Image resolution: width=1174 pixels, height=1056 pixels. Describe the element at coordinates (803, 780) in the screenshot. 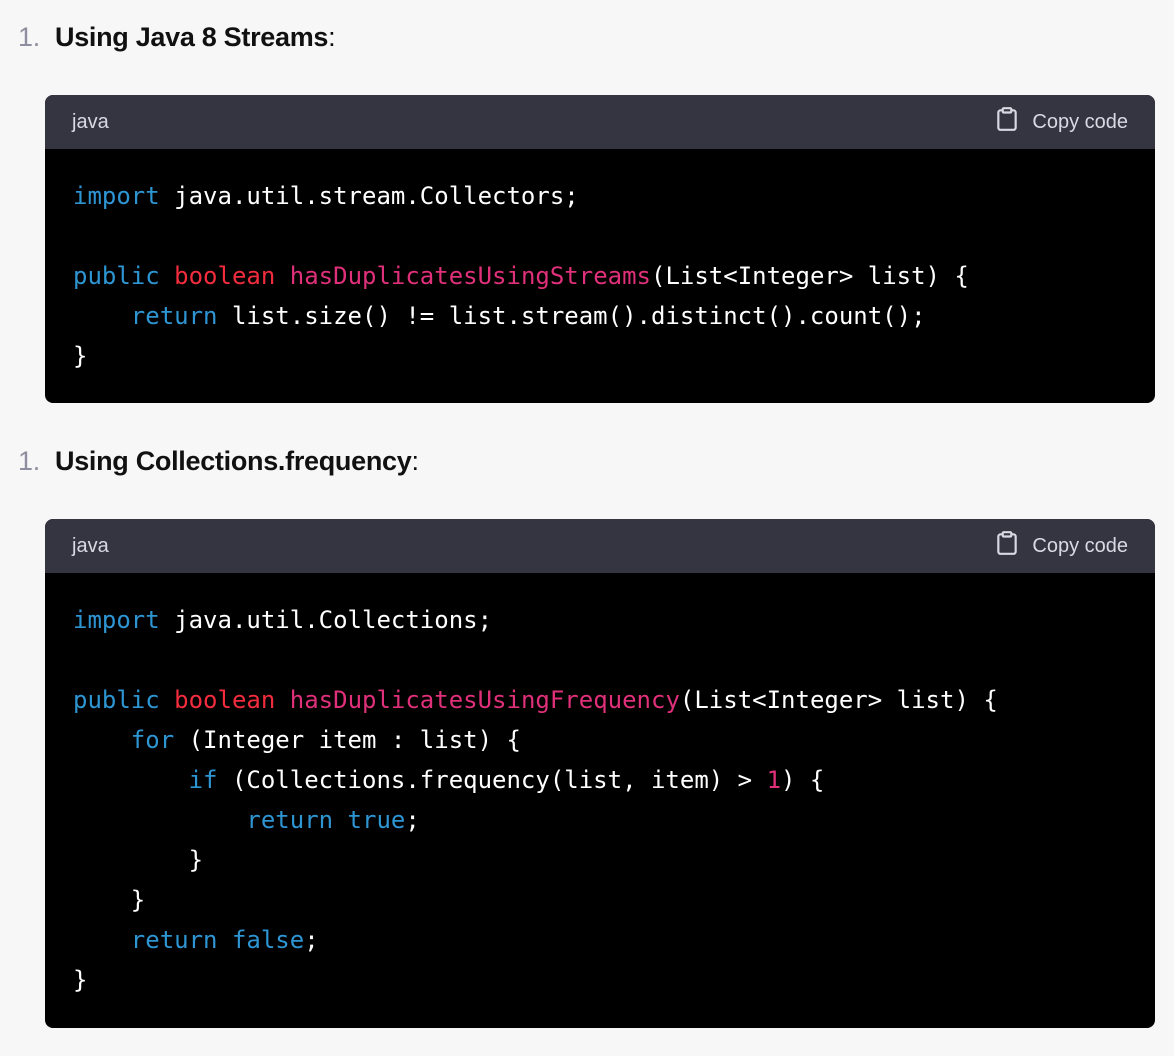

I see `code-token: ) {` at that location.